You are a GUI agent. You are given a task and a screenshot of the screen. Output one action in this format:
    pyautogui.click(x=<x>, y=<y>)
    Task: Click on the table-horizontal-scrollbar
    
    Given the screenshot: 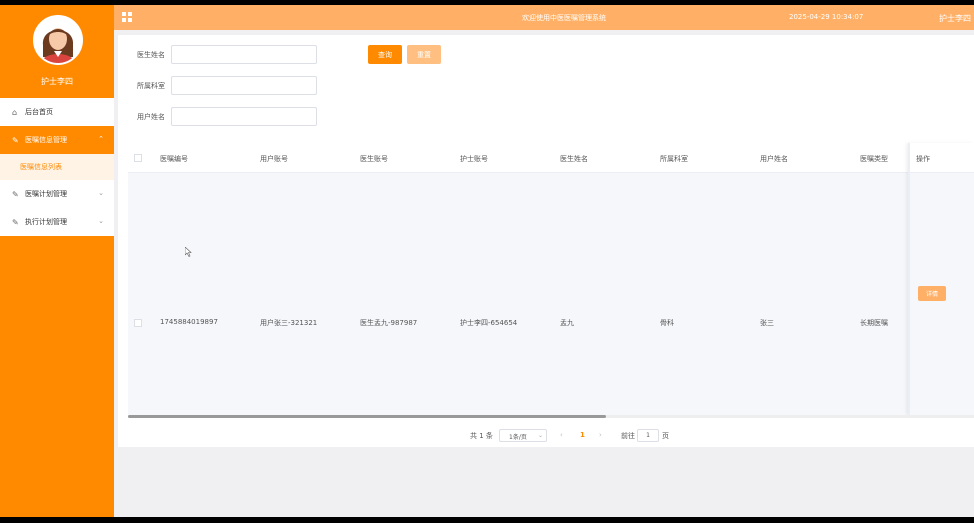 What is the action you would take?
    pyautogui.click(x=551, y=416)
    